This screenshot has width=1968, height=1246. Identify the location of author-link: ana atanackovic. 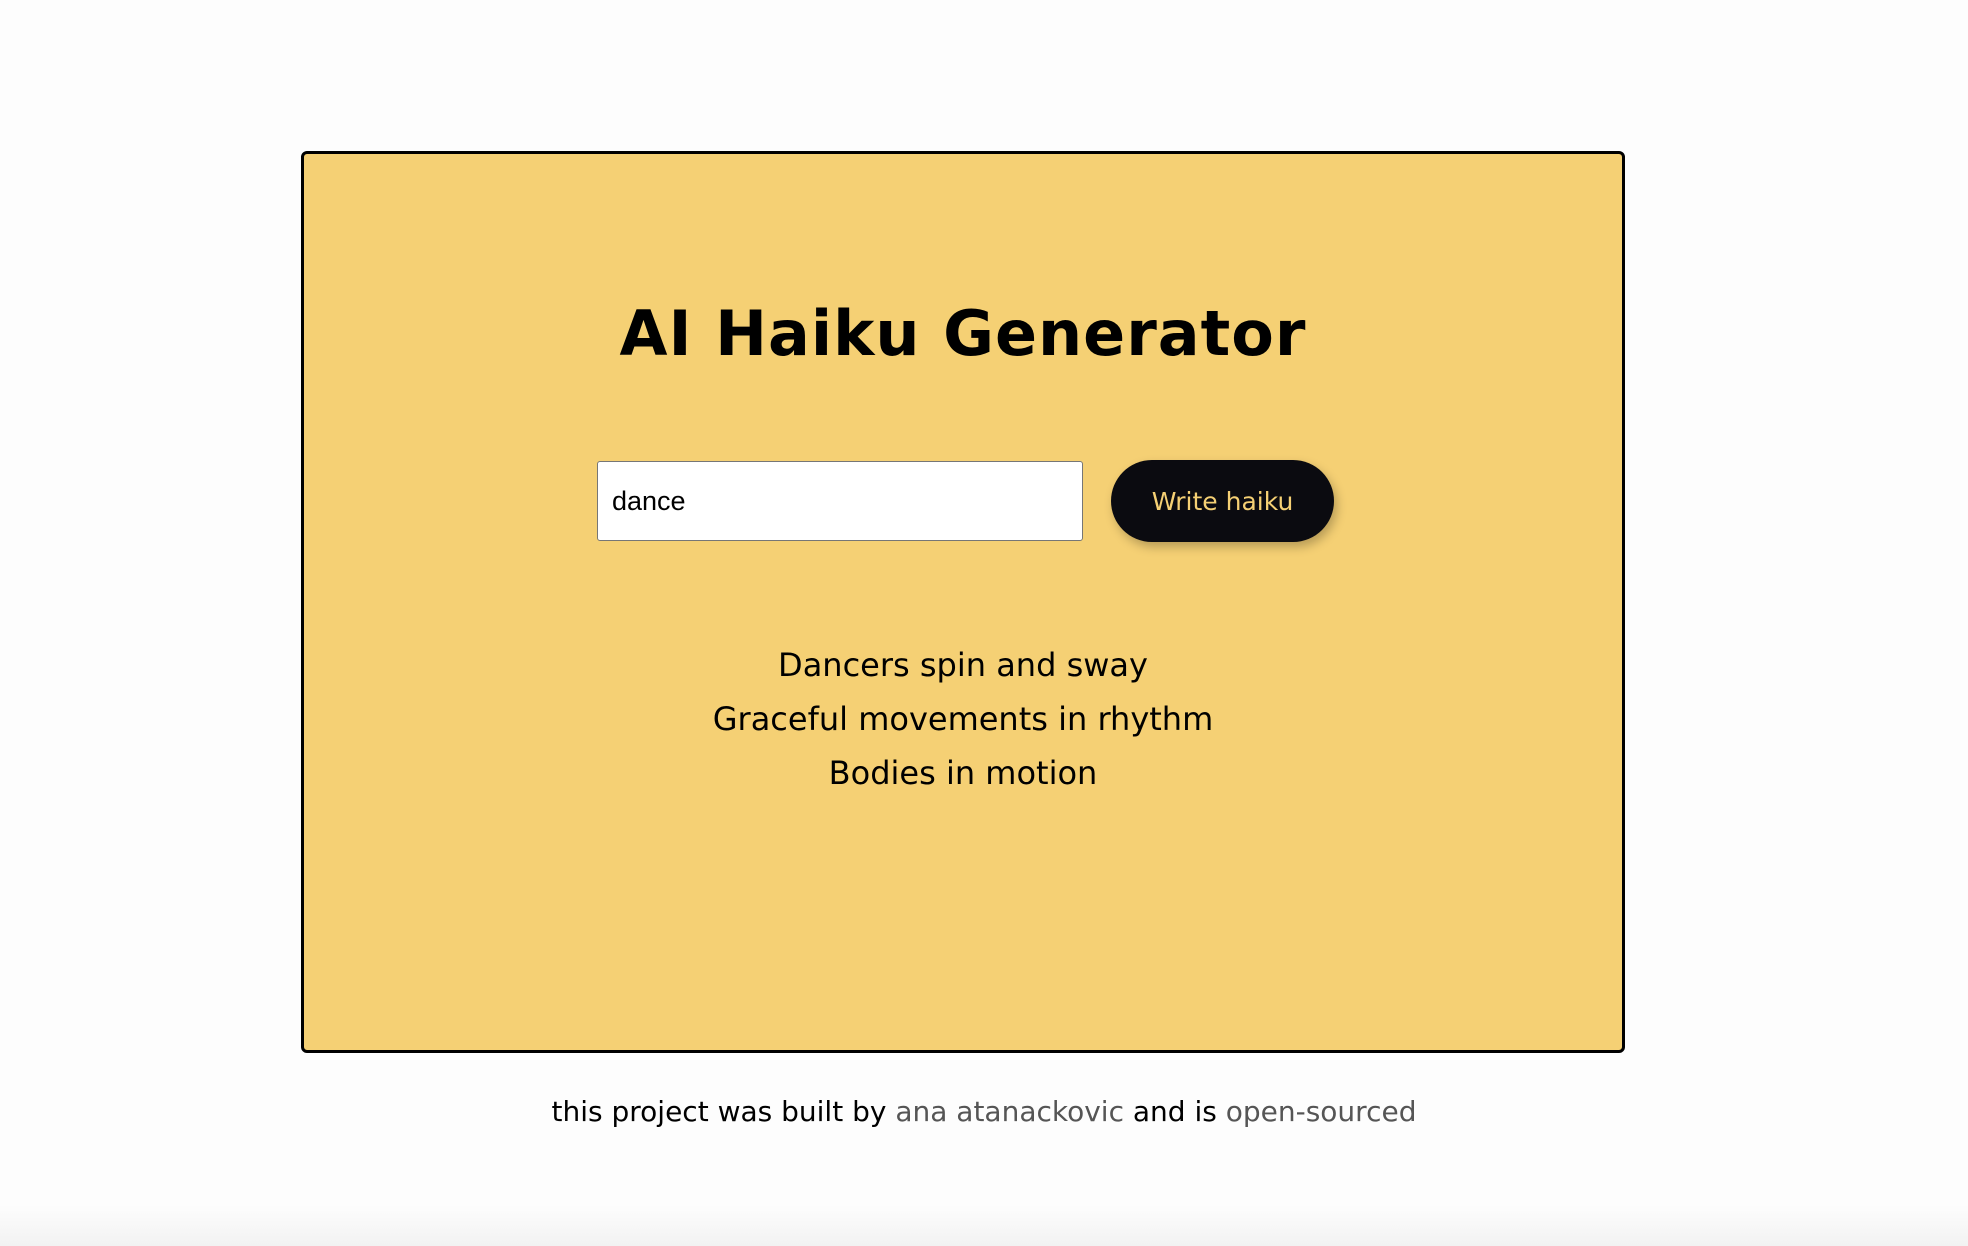
(1009, 1111).